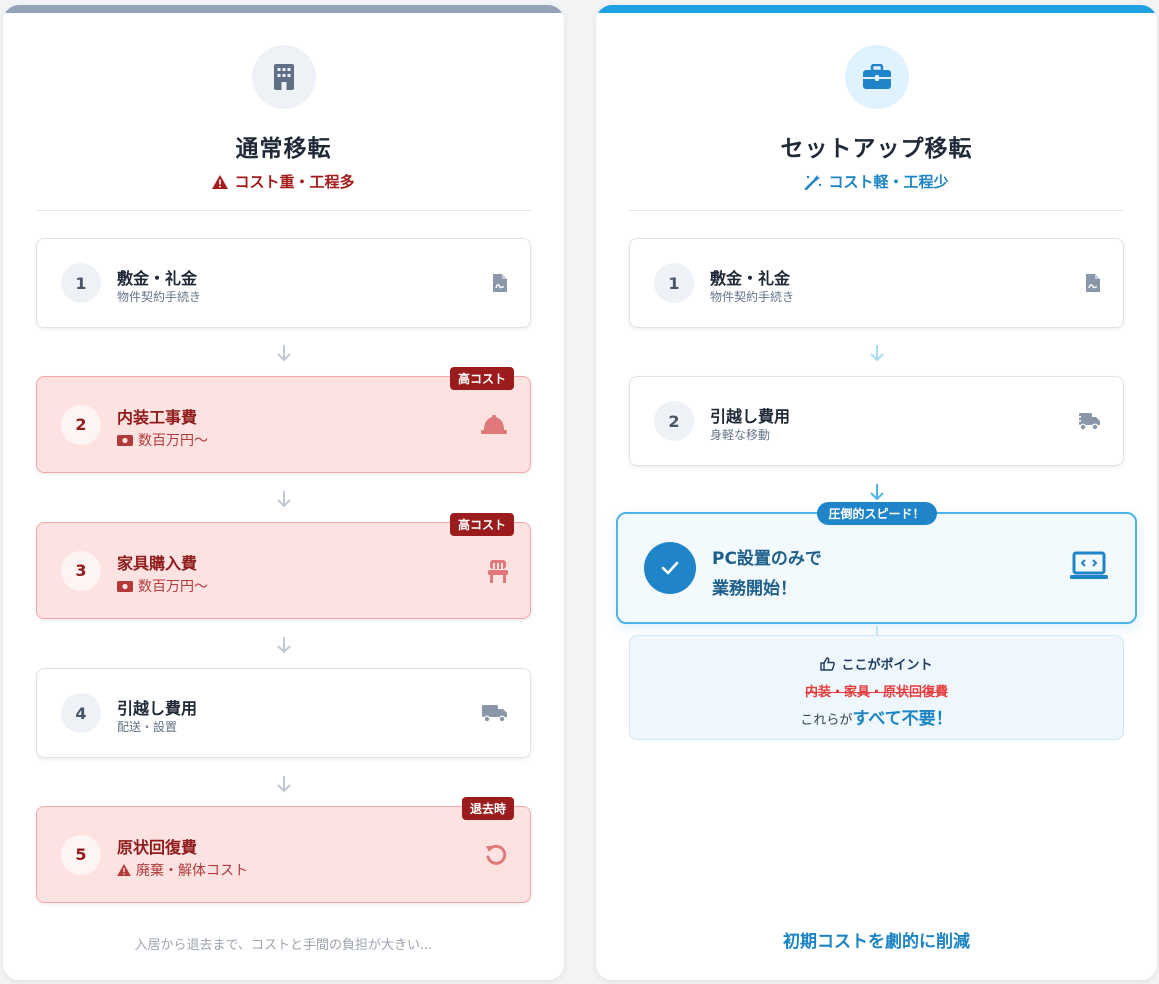 The image size is (1159, 984). I want to click on step-sub: 配送・設置, so click(147, 727).